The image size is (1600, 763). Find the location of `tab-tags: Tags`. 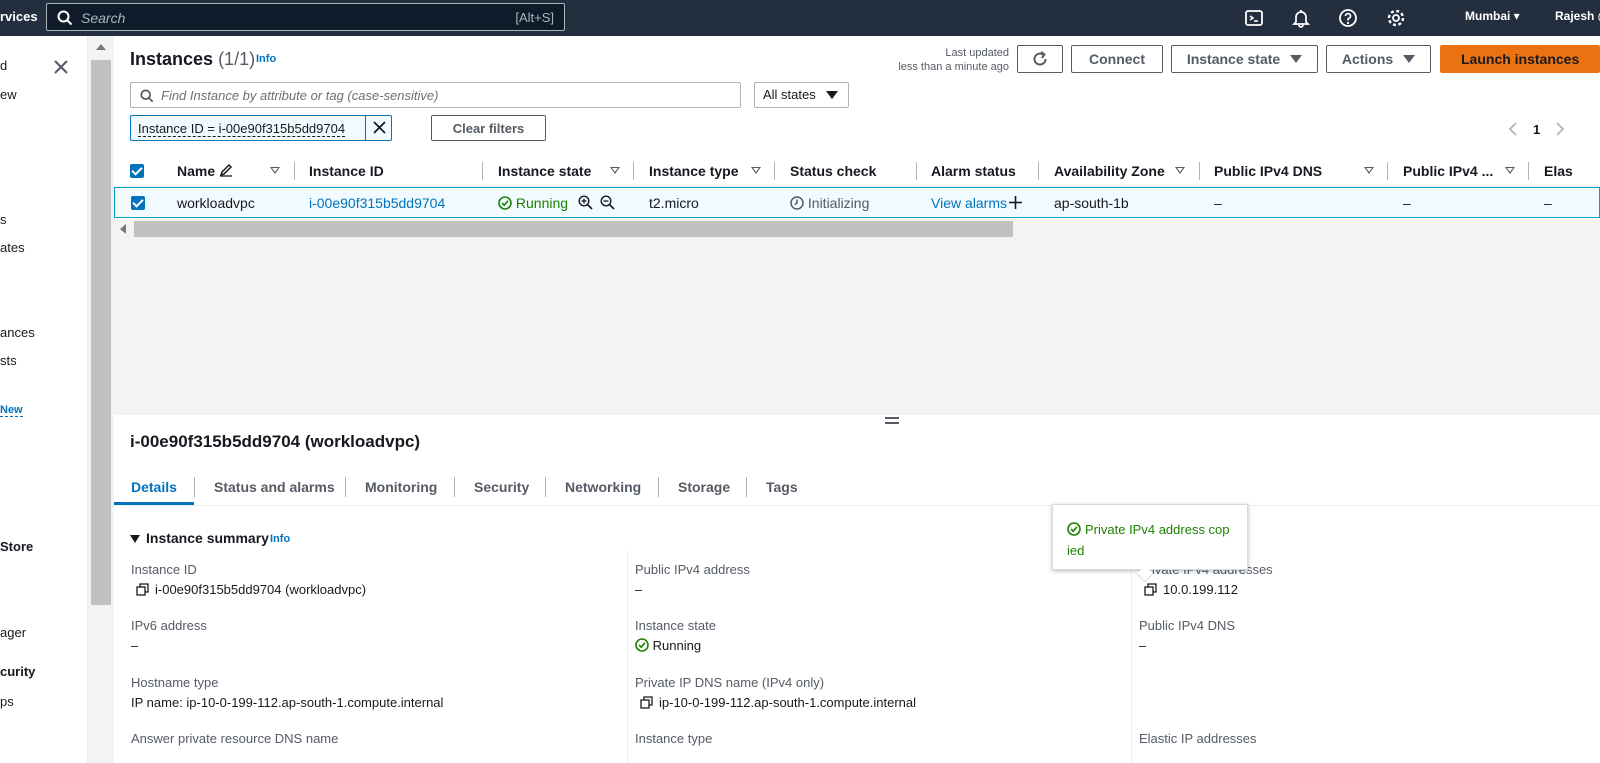

tab-tags: Tags is located at coordinates (782, 487).